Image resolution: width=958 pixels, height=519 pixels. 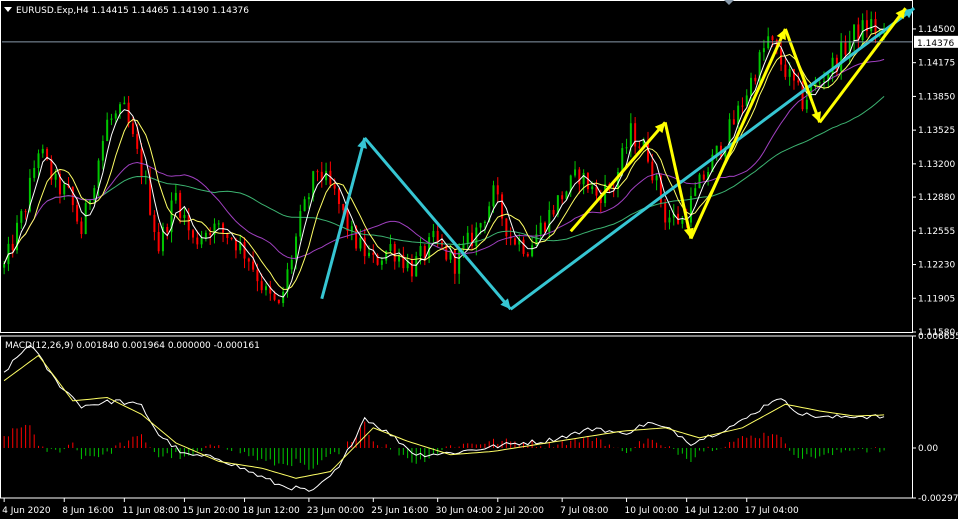 What do you see at coordinates (8, 9) in the screenshot?
I see `symbol-dropdown-icon` at bounding box center [8, 9].